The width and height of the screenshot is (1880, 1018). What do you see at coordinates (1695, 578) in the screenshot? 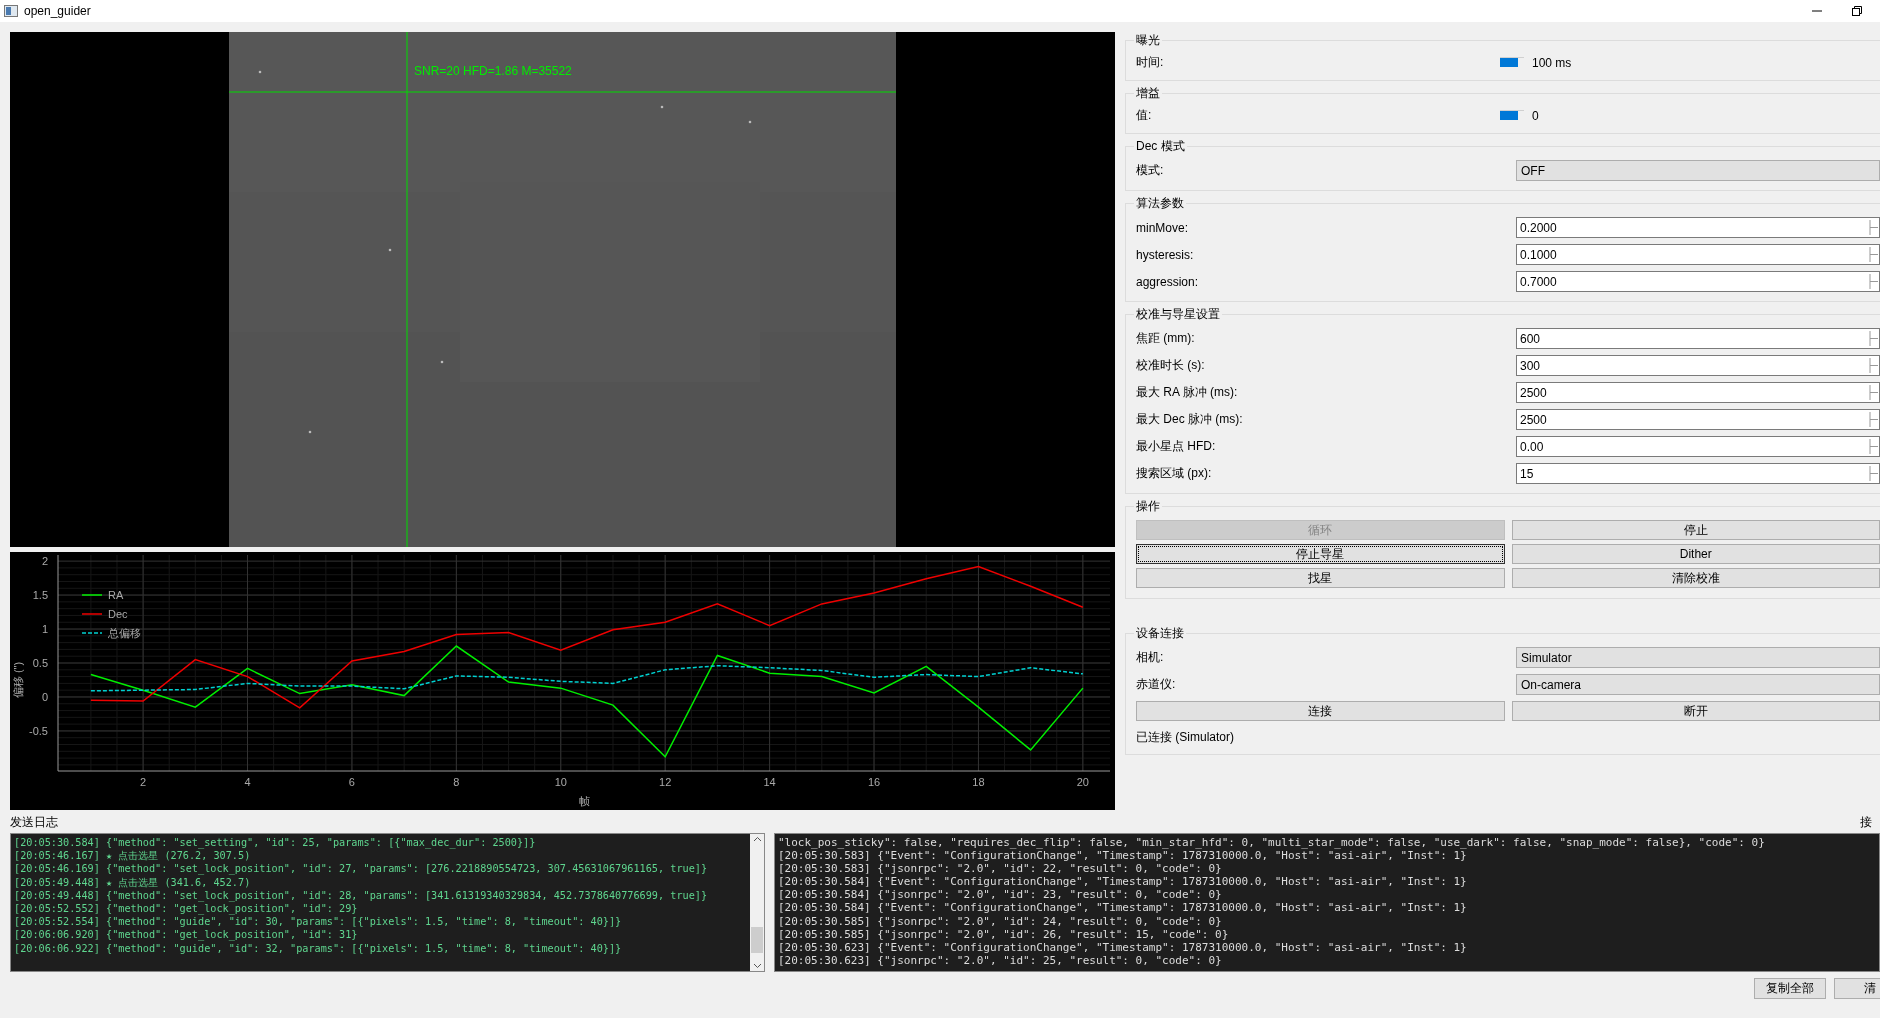
I see `action-button: 清除校准` at bounding box center [1695, 578].